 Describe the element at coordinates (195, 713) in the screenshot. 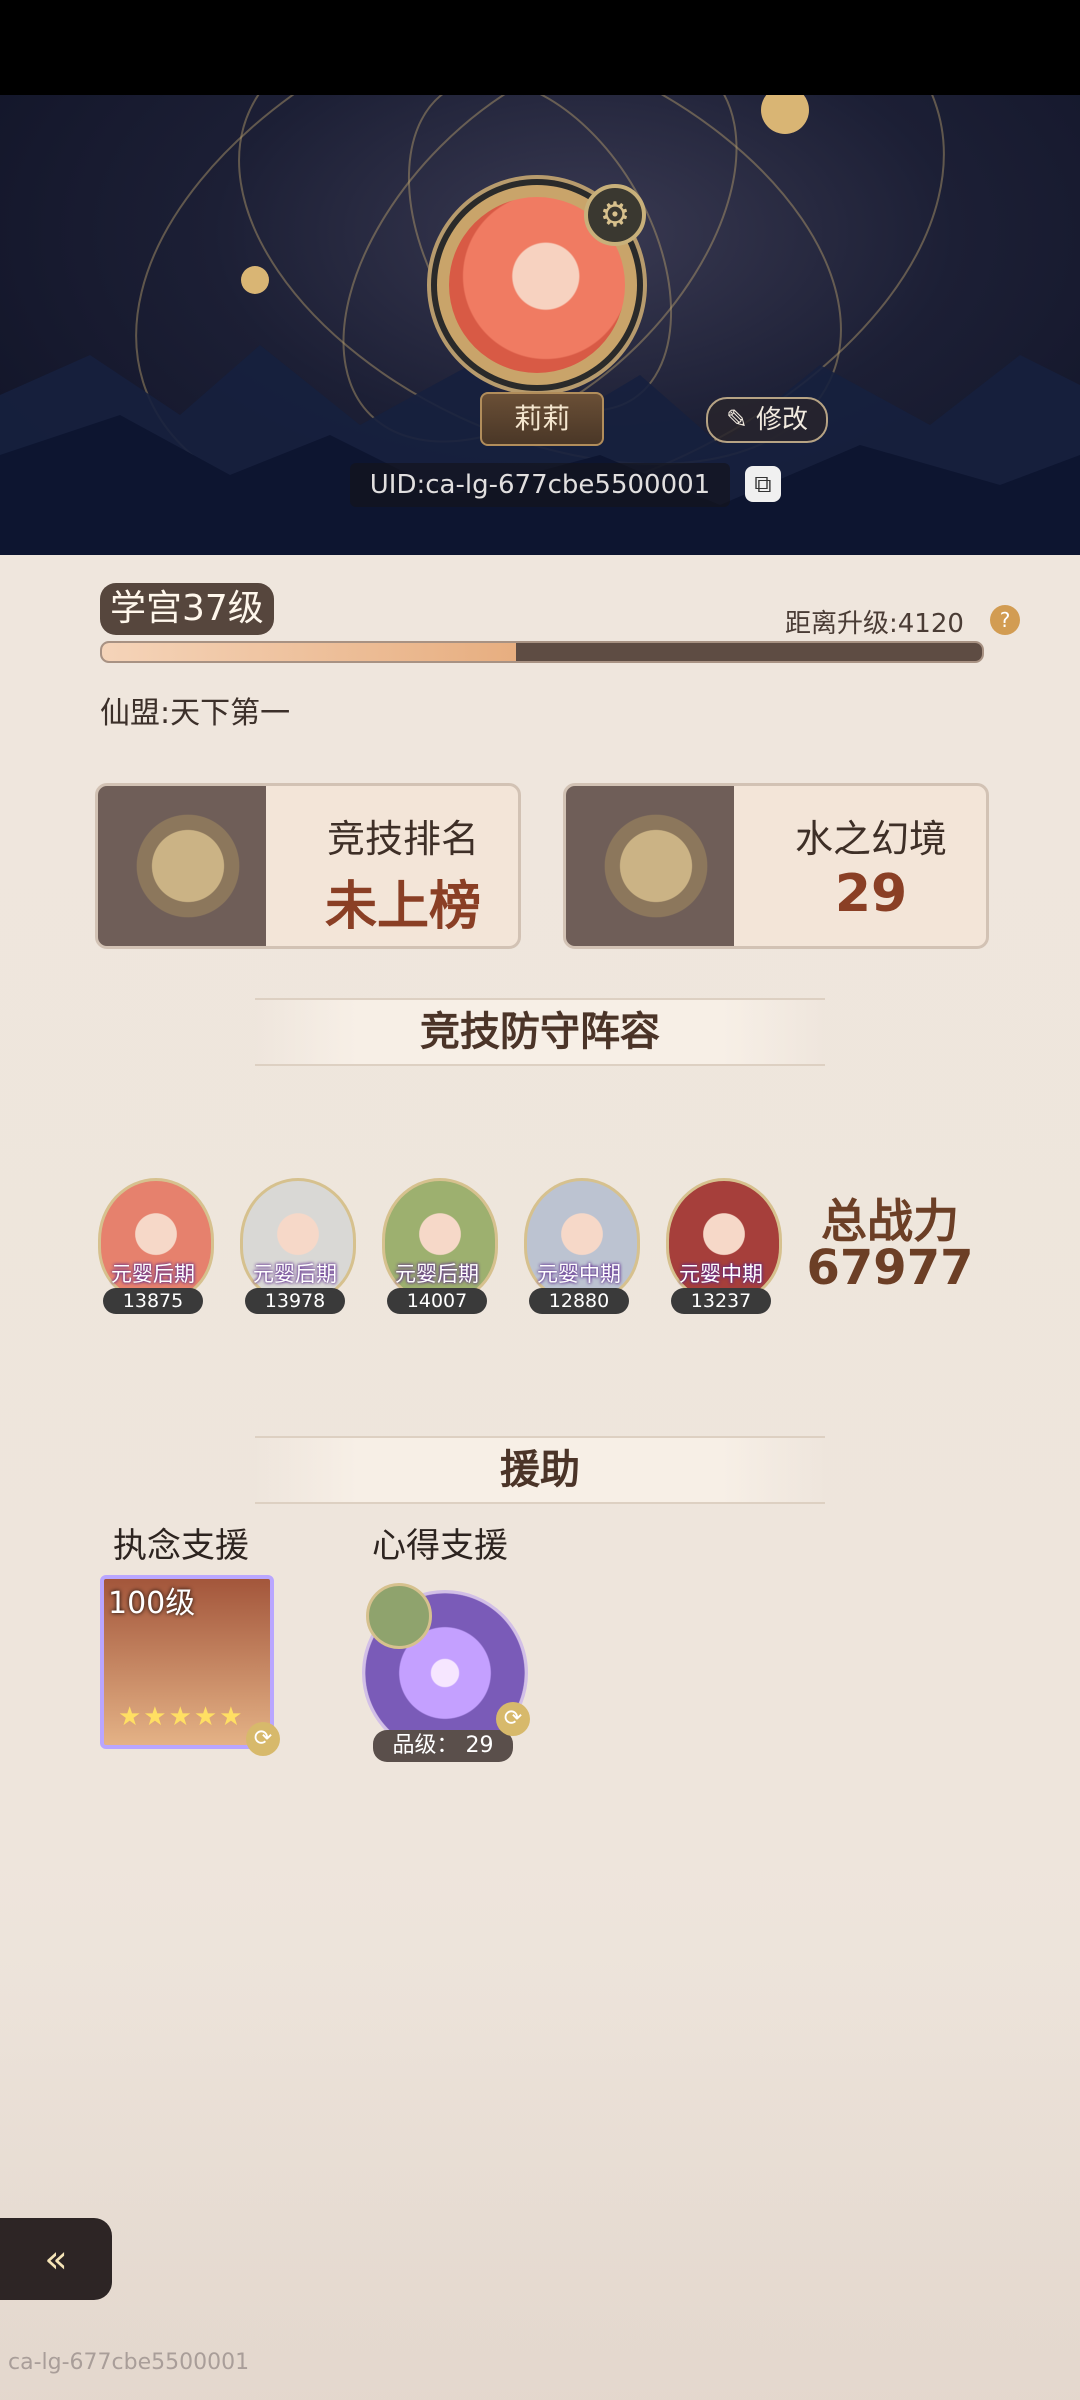

I see `guild-label: 仙盟:天下第一` at that location.